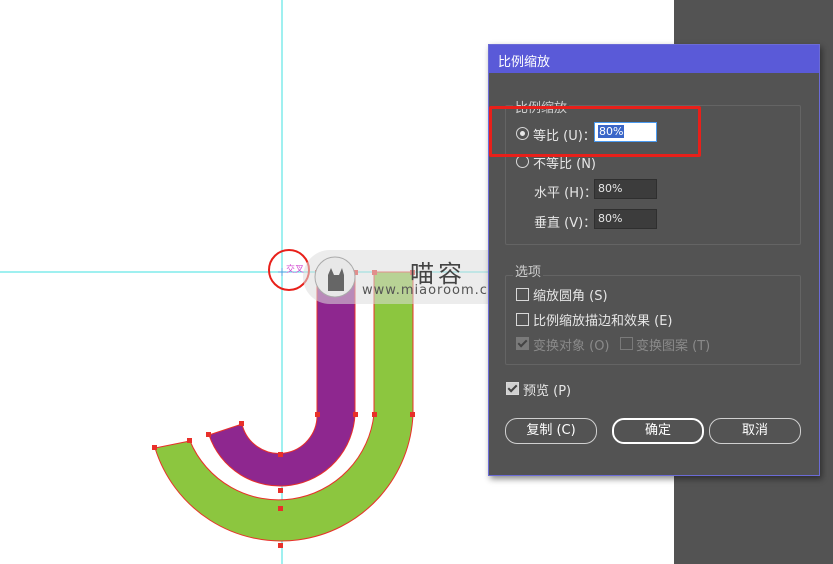 This screenshot has width=833, height=564. Describe the element at coordinates (625, 219) in the screenshot. I see `vertical-scale-input: 80%` at that location.